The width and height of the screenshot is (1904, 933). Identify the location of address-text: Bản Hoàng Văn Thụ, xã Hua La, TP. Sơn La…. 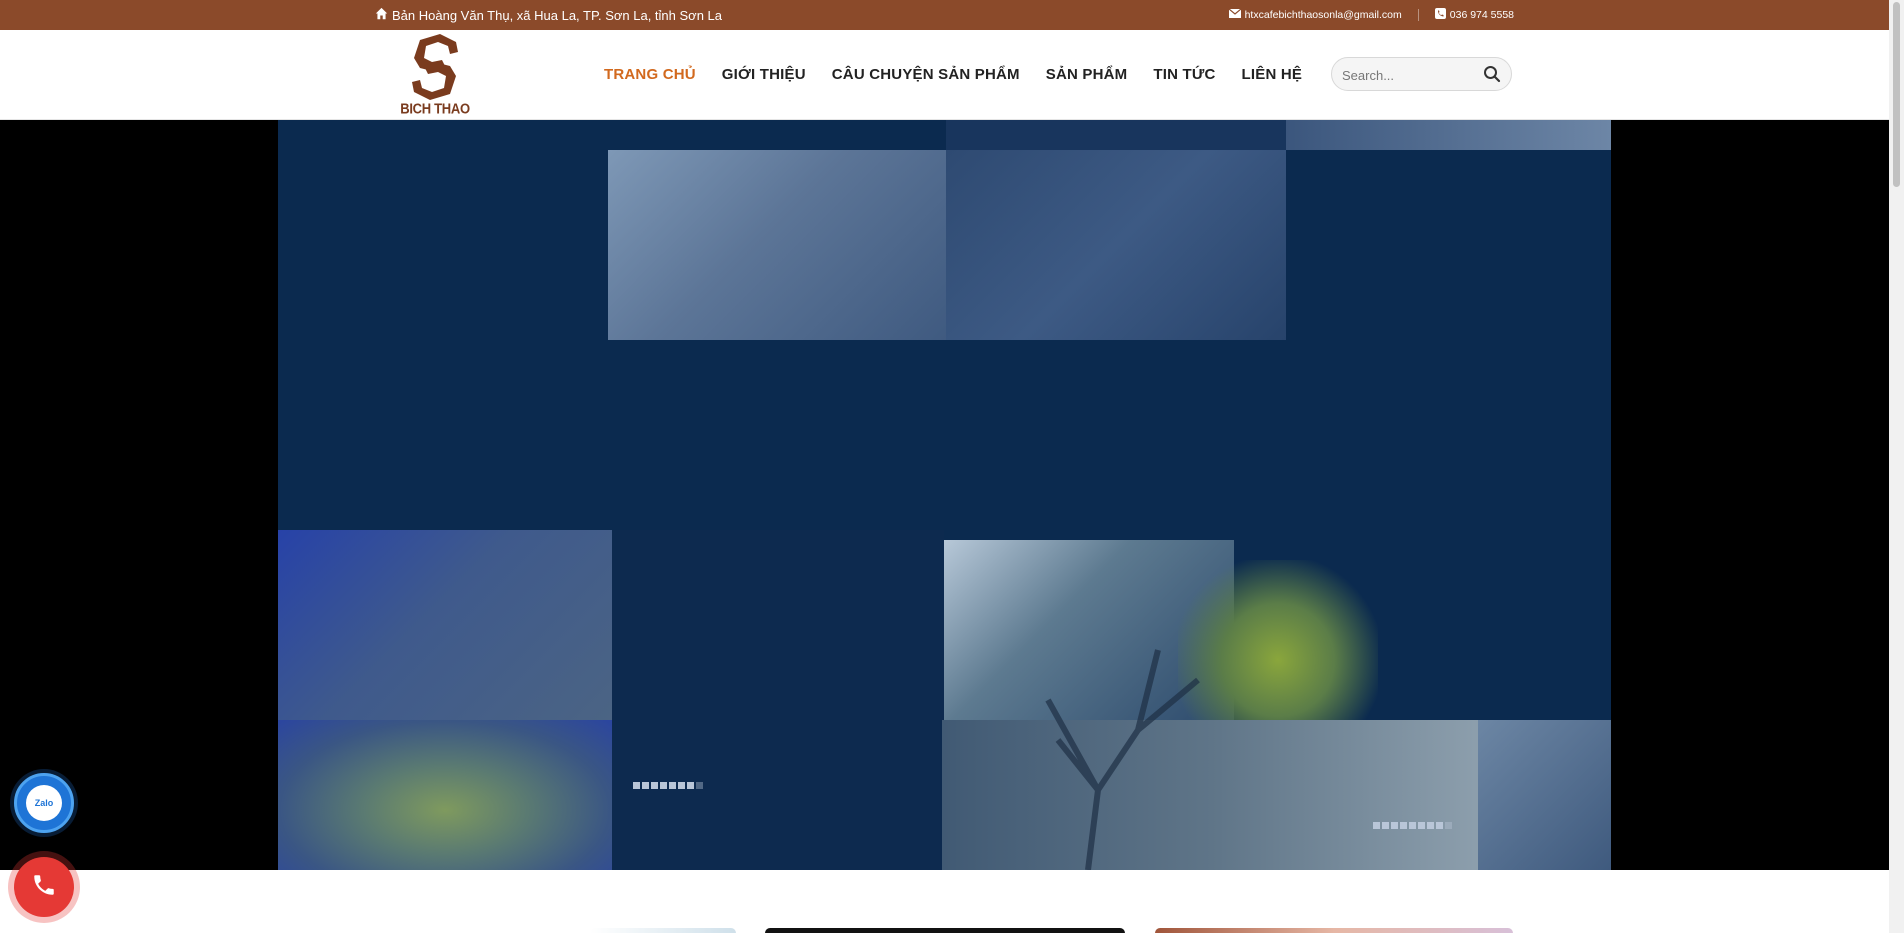
(557, 15).